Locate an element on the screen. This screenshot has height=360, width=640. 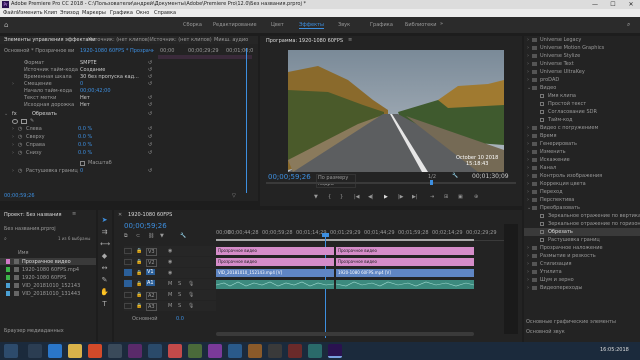
effect-item: › Universe Stylize is located at coordinates (582, 56).